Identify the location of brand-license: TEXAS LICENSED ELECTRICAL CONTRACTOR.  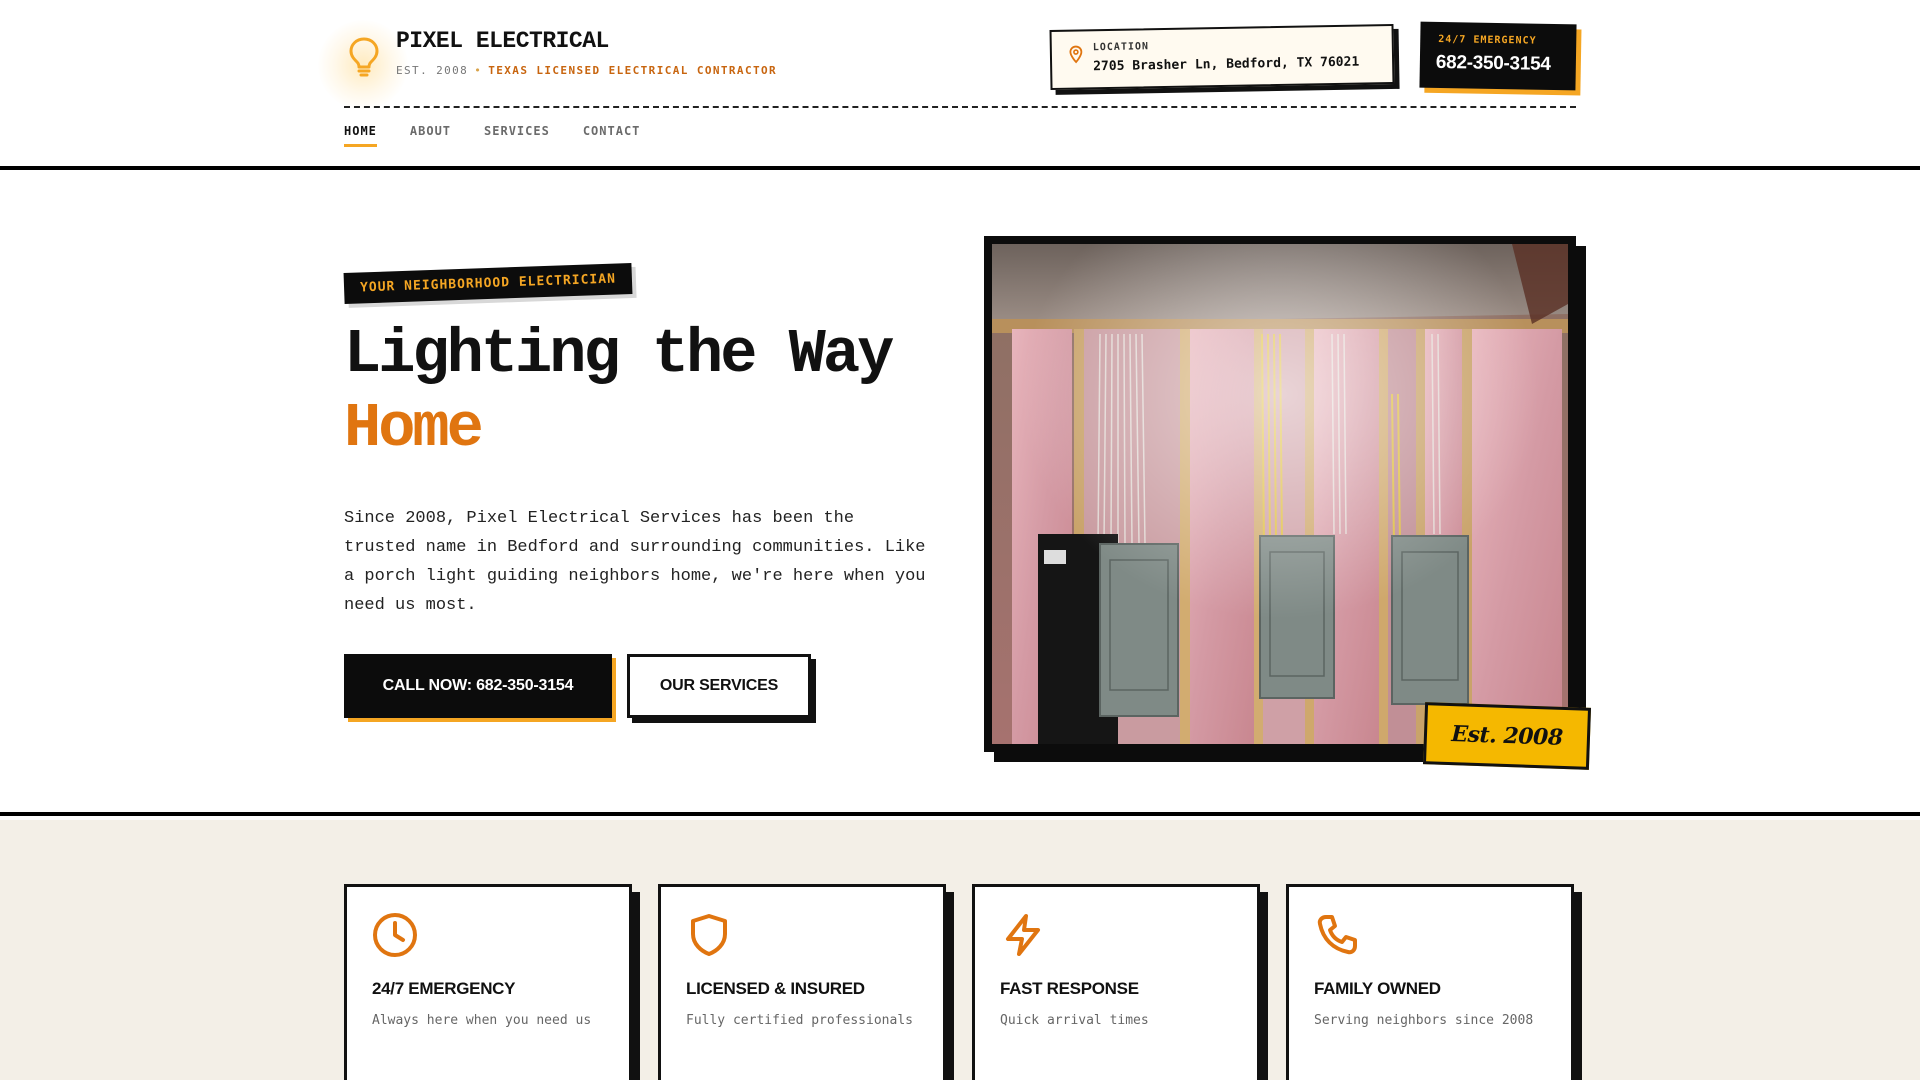
(633, 70).